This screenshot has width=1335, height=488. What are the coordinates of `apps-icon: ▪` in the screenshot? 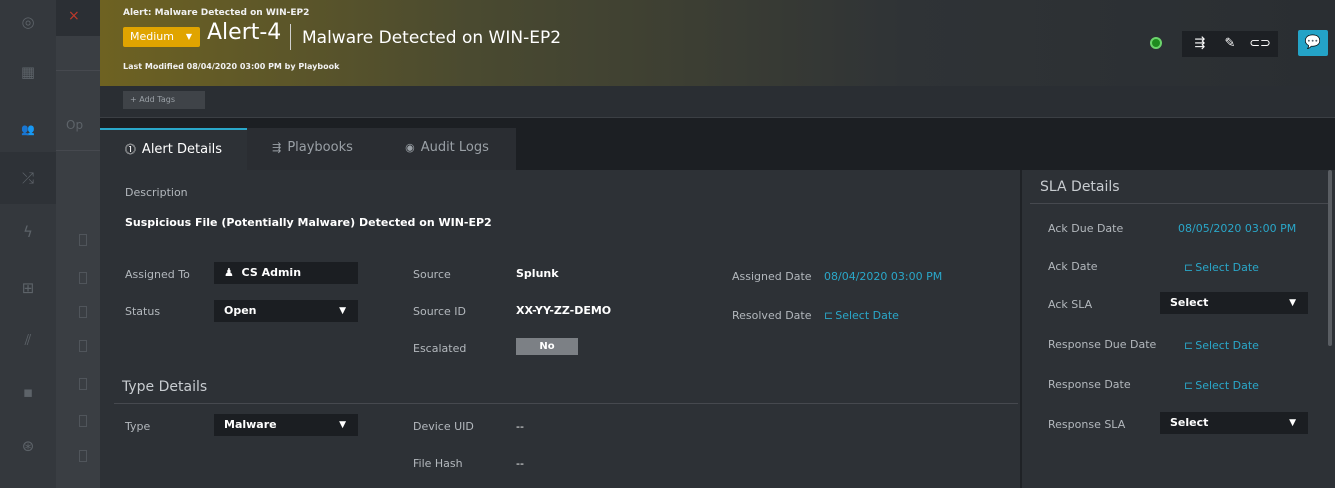 It's located at (28, 392).